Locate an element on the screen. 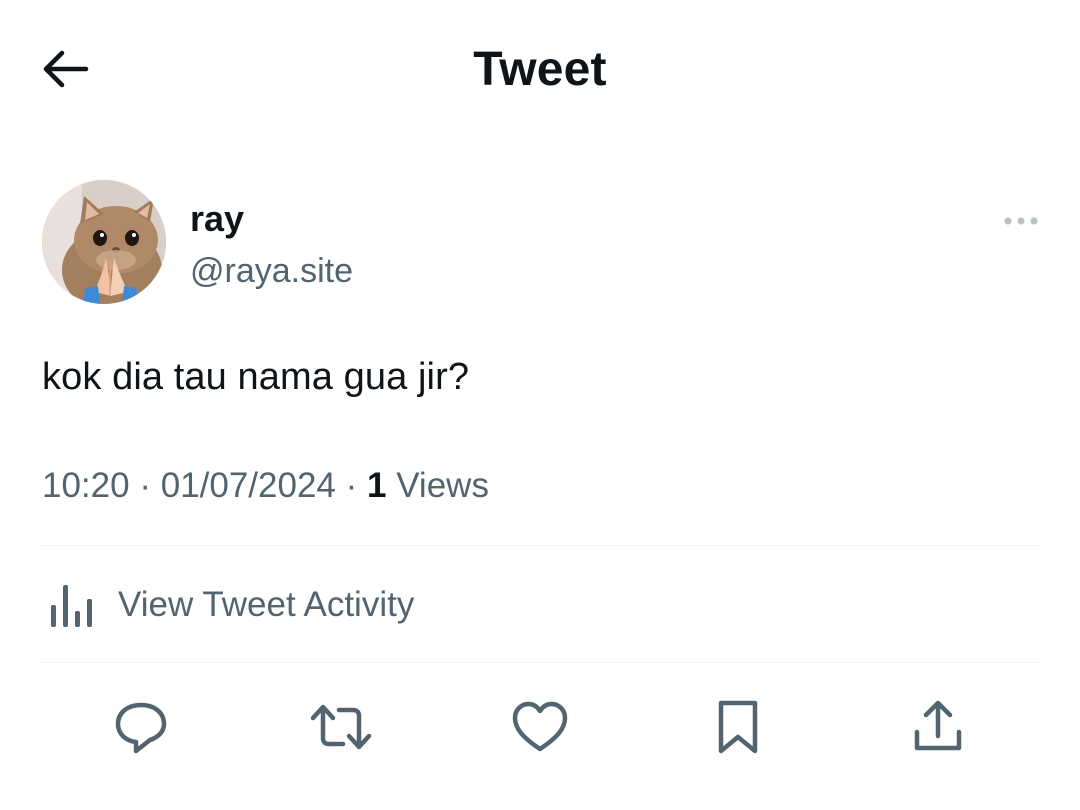  like-button is located at coordinates (540, 727).